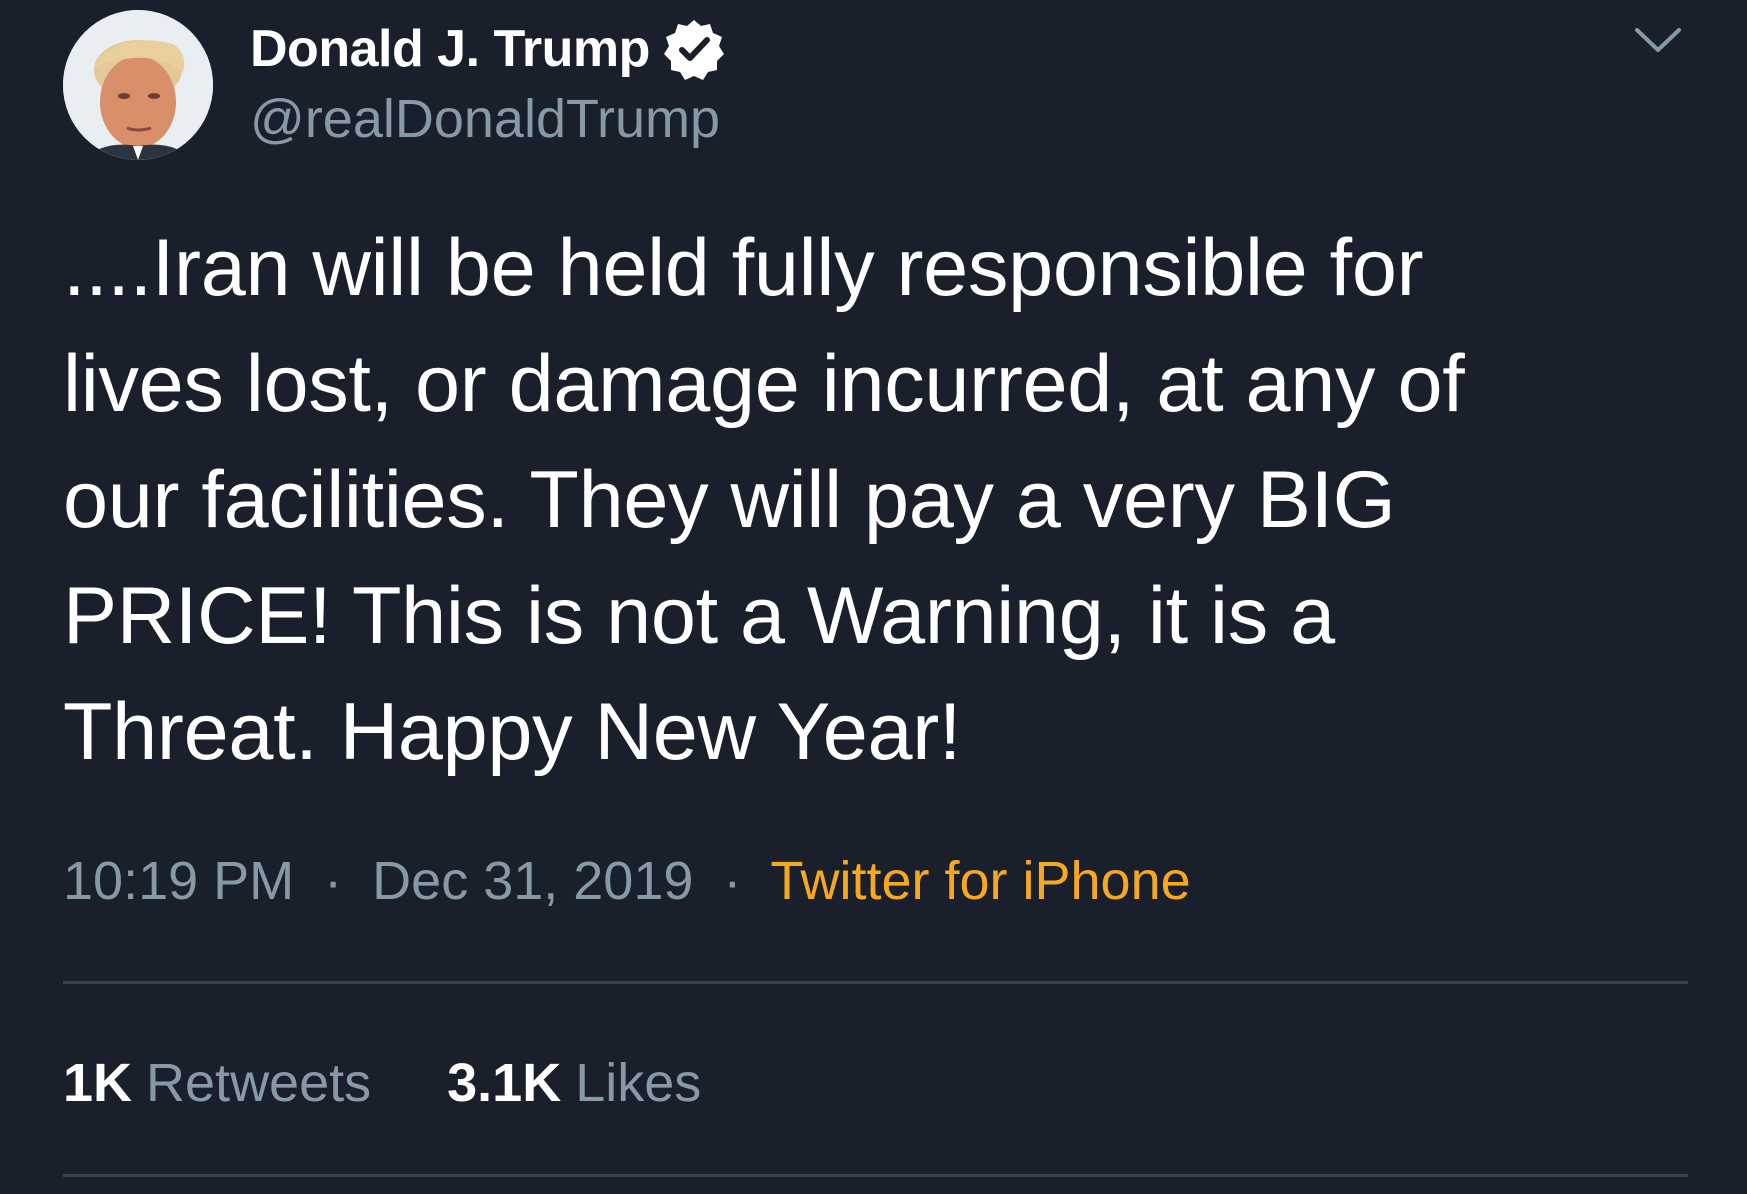 The width and height of the screenshot is (1747, 1194). Describe the element at coordinates (532, 881) in the screenshot. I see `tweet-date: Dec 31, 2019` at that location.